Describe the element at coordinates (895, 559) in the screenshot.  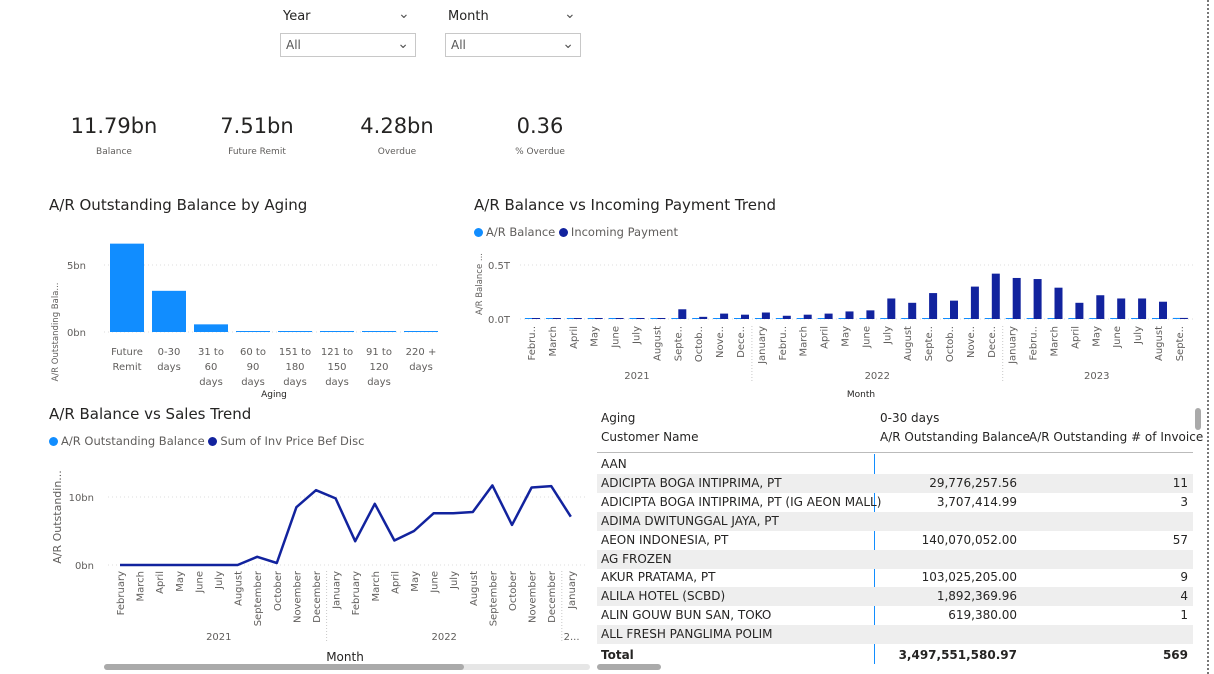
I see `table-row: AG FROZEN` at that location.